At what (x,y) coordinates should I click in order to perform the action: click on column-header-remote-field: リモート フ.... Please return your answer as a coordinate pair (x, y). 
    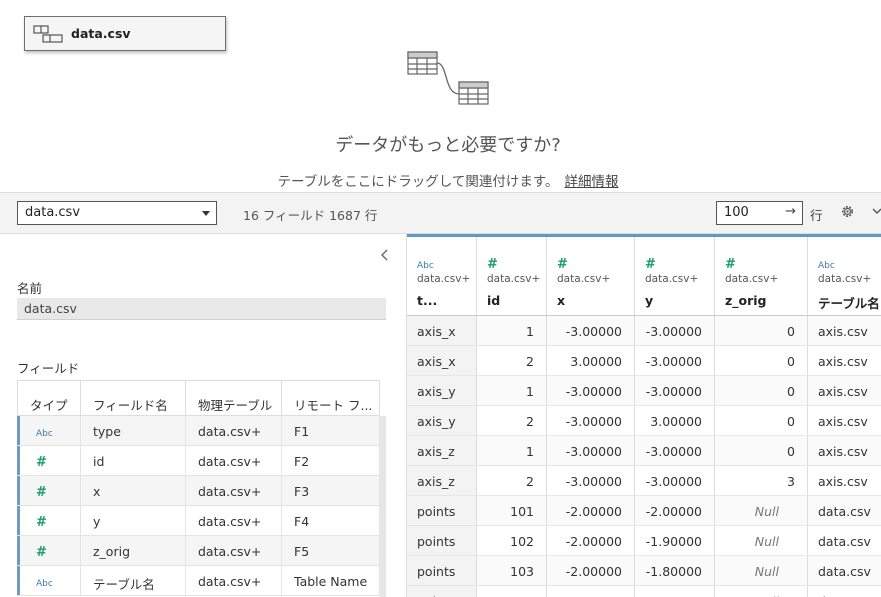
    Looking at the image, I should click on (330, 398).